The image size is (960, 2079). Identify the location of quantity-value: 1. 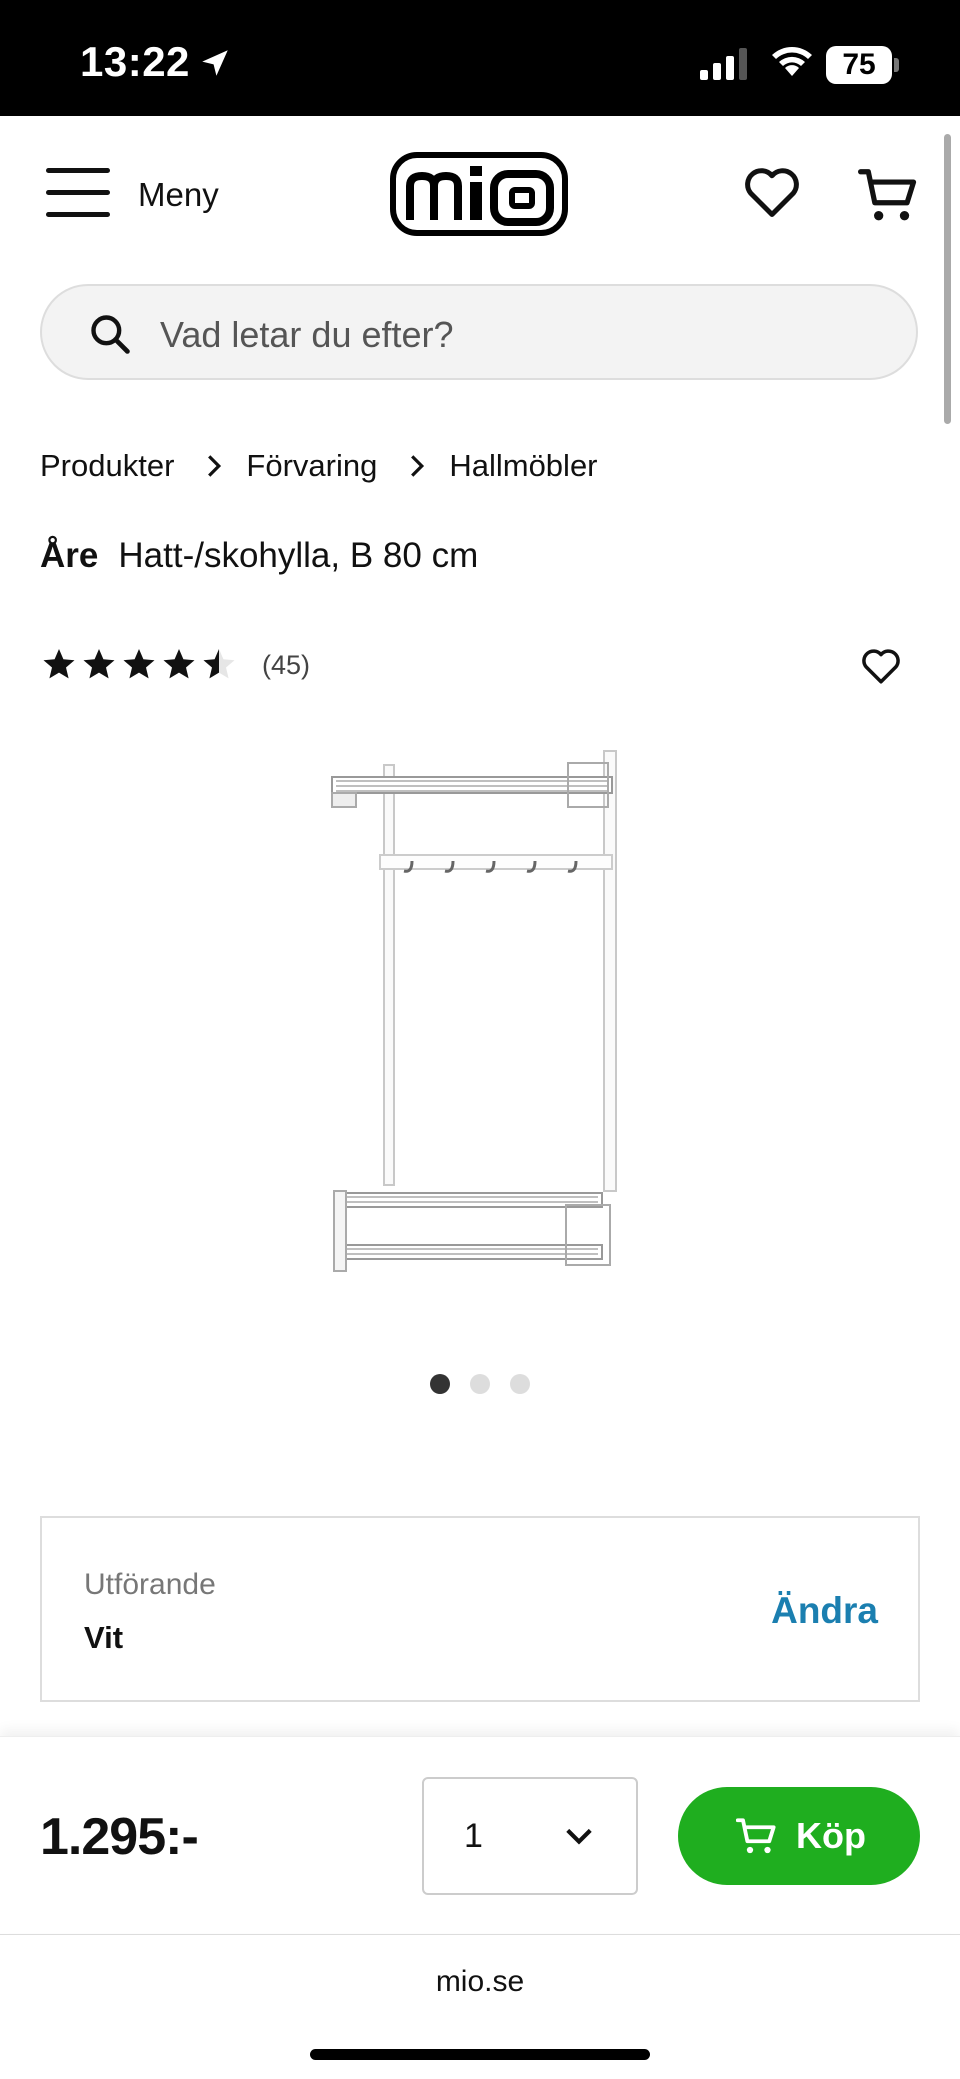
(473, 1836).